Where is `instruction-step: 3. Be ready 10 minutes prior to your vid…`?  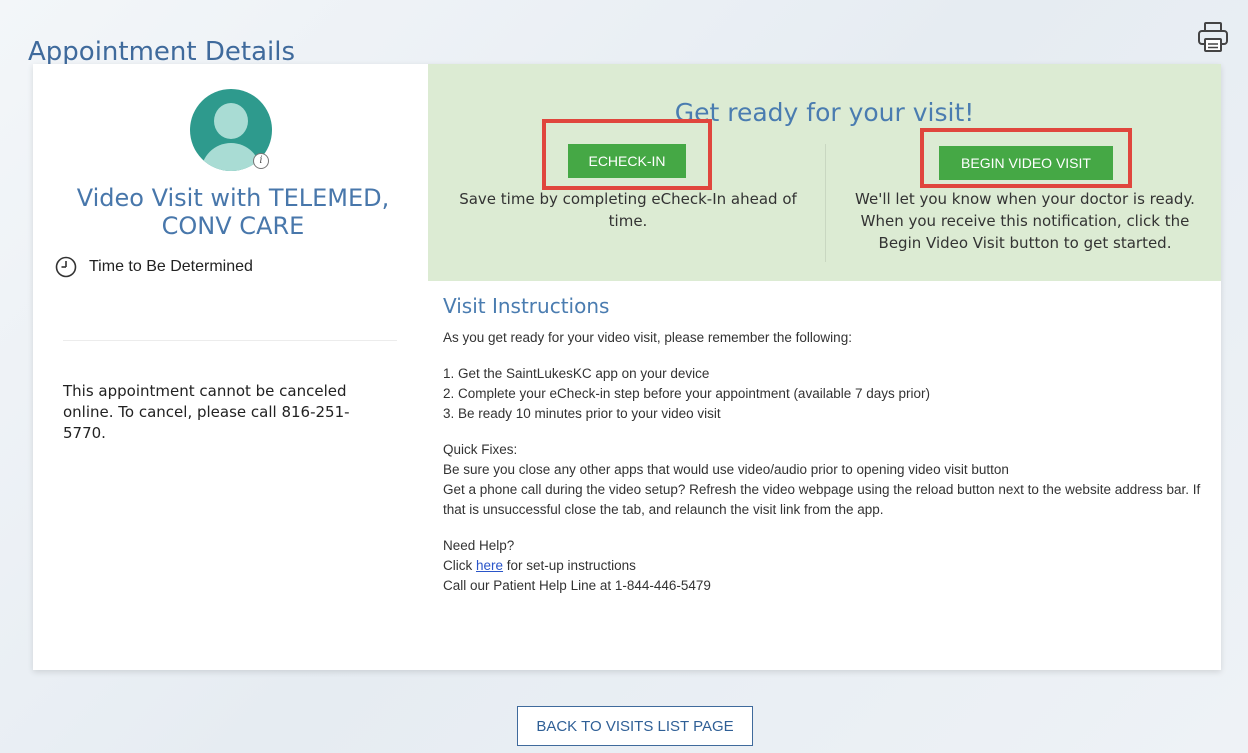
instruction-step: 3. Be ready 10 minutes prior to your vid… is located at coordinates (582, 413).